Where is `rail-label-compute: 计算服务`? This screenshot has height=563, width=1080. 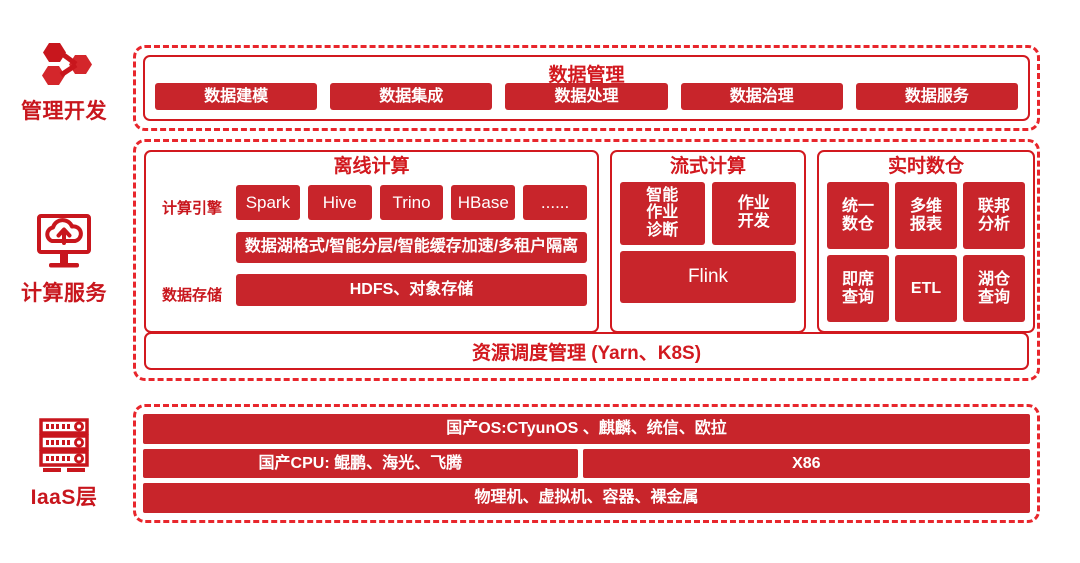 rail-label-compute: 计算服务 is located at coordinates (64, 293).